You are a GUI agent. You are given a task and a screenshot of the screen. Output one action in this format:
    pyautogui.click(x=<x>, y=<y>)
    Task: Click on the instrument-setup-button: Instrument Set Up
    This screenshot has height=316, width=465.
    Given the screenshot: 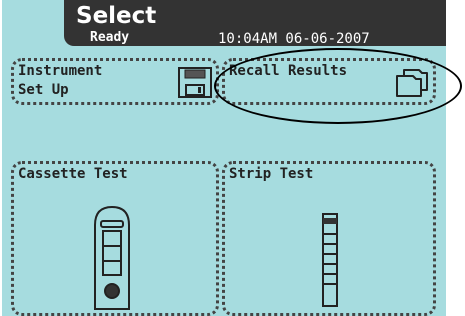 What is the action you would take?
    pyautogui.click(x=115, y=81)
    